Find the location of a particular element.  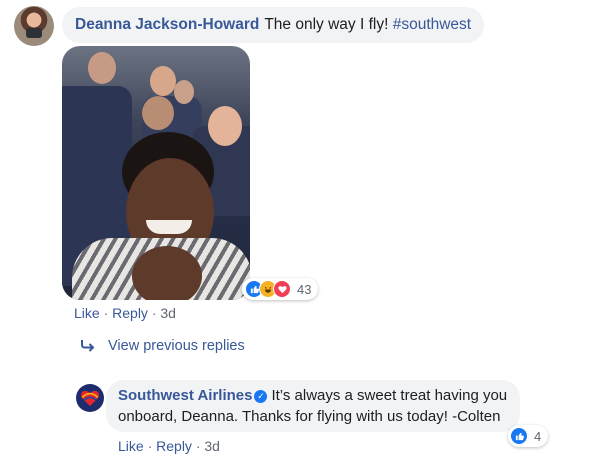

southwest-avatar is located at coordinates (90, 398).